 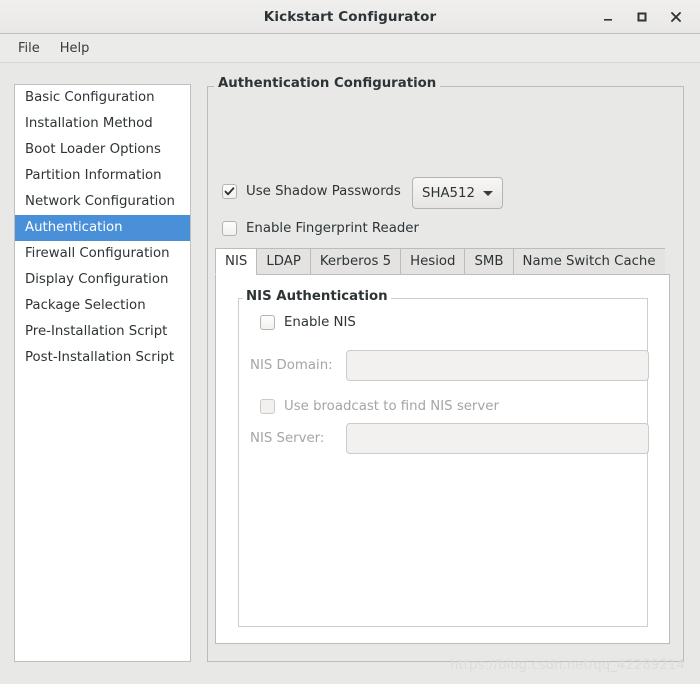 What do you see at coordinates (283, 261) in the screenshot?
I see `tab-ldap: LDAP` at bounding box center [283, 261].